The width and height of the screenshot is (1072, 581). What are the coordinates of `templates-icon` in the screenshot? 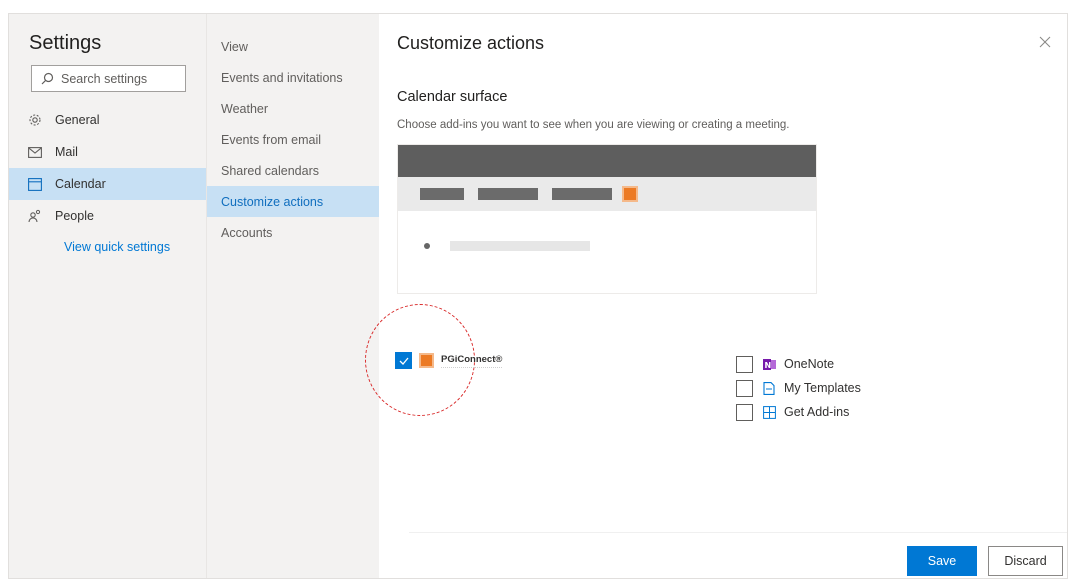 It's located at (769, 388).